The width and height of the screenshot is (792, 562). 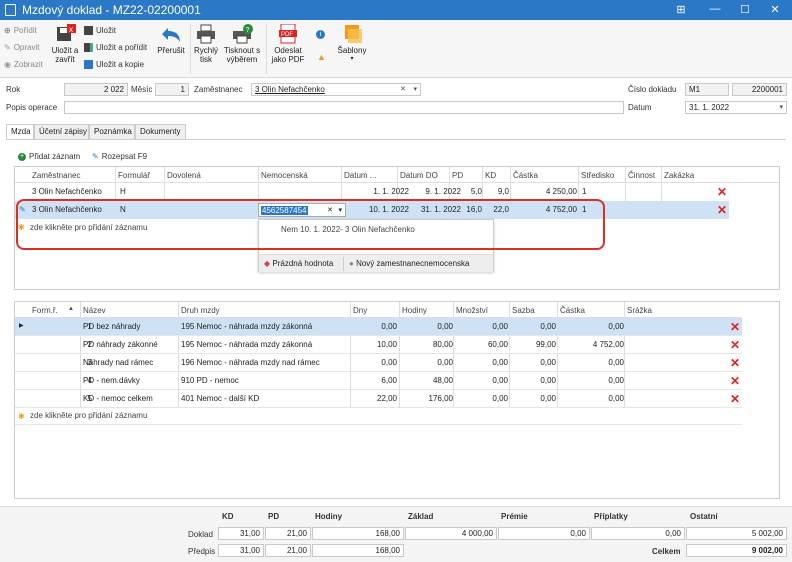 I want to click on cell-hod: 0,00, so click(x=445, y=362).